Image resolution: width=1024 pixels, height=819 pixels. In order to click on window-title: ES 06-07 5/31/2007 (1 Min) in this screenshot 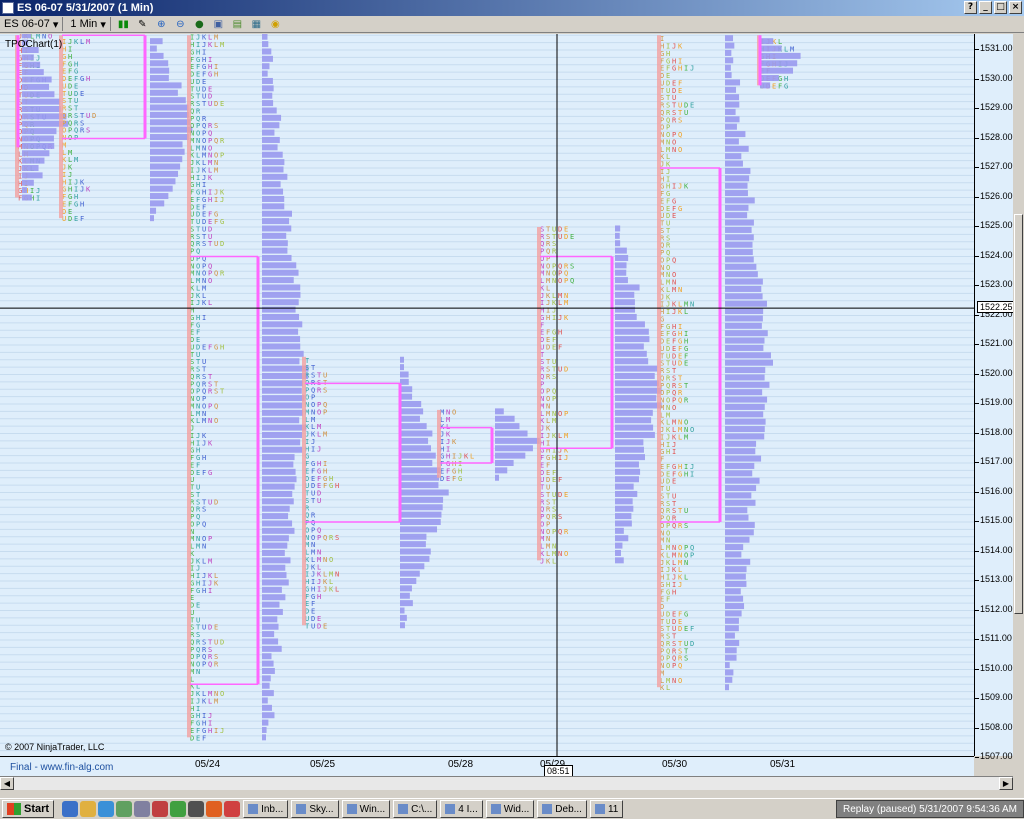, I will do `click(85, 8)`.